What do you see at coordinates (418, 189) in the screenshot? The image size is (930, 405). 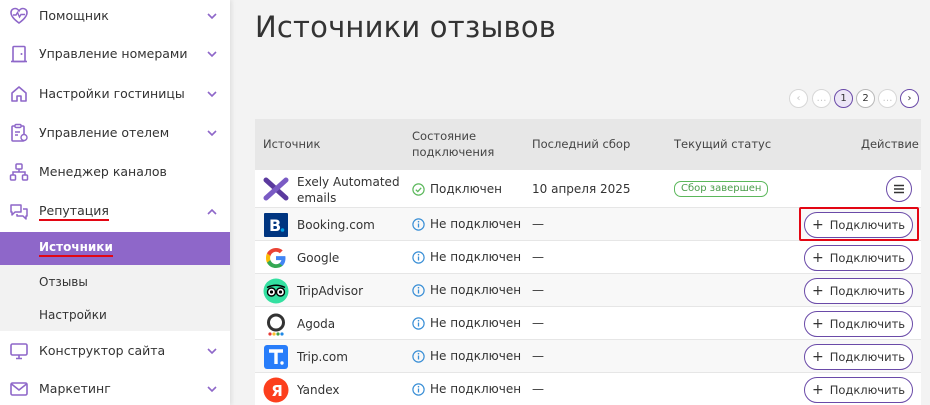 I see `check-circle-icon` at bounding box center [418, 189].